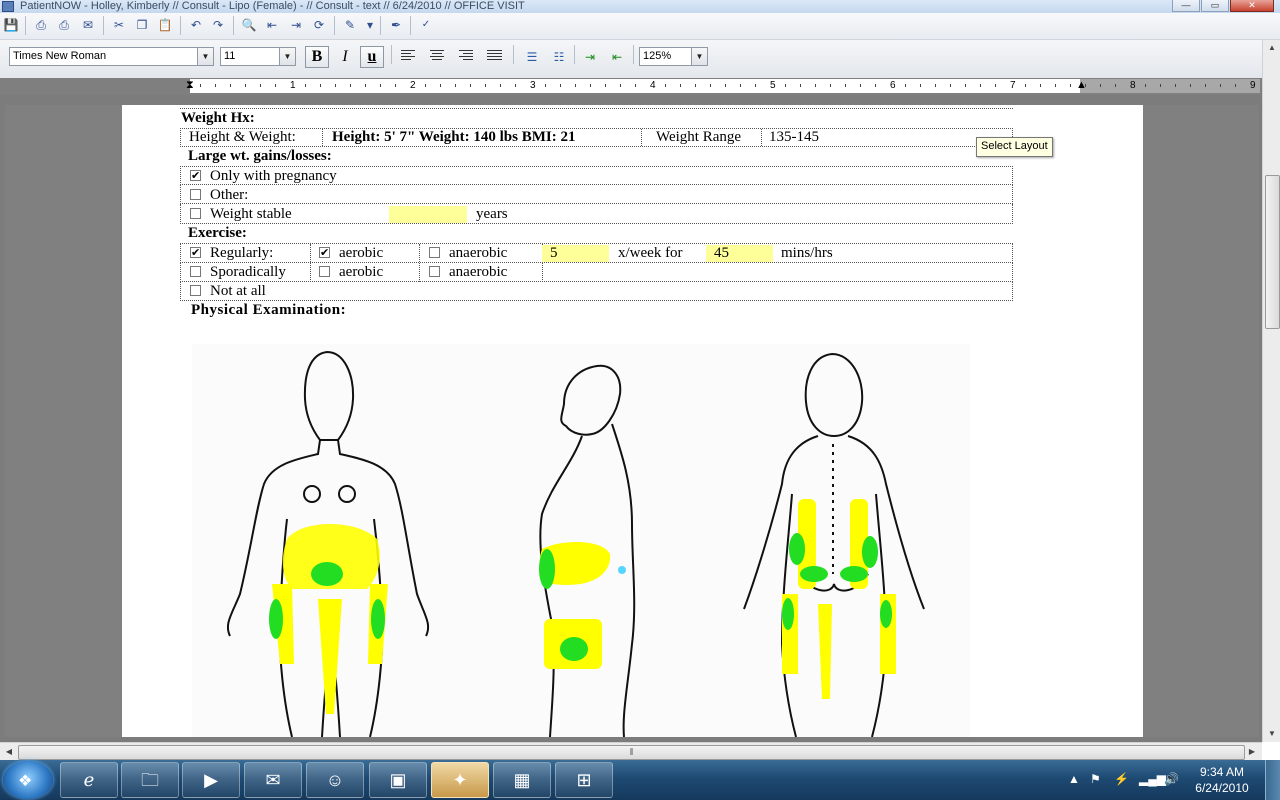 The image size is (1280, 800). I want to click on decrease-indent-icon: ⇤, so click(617, 57).